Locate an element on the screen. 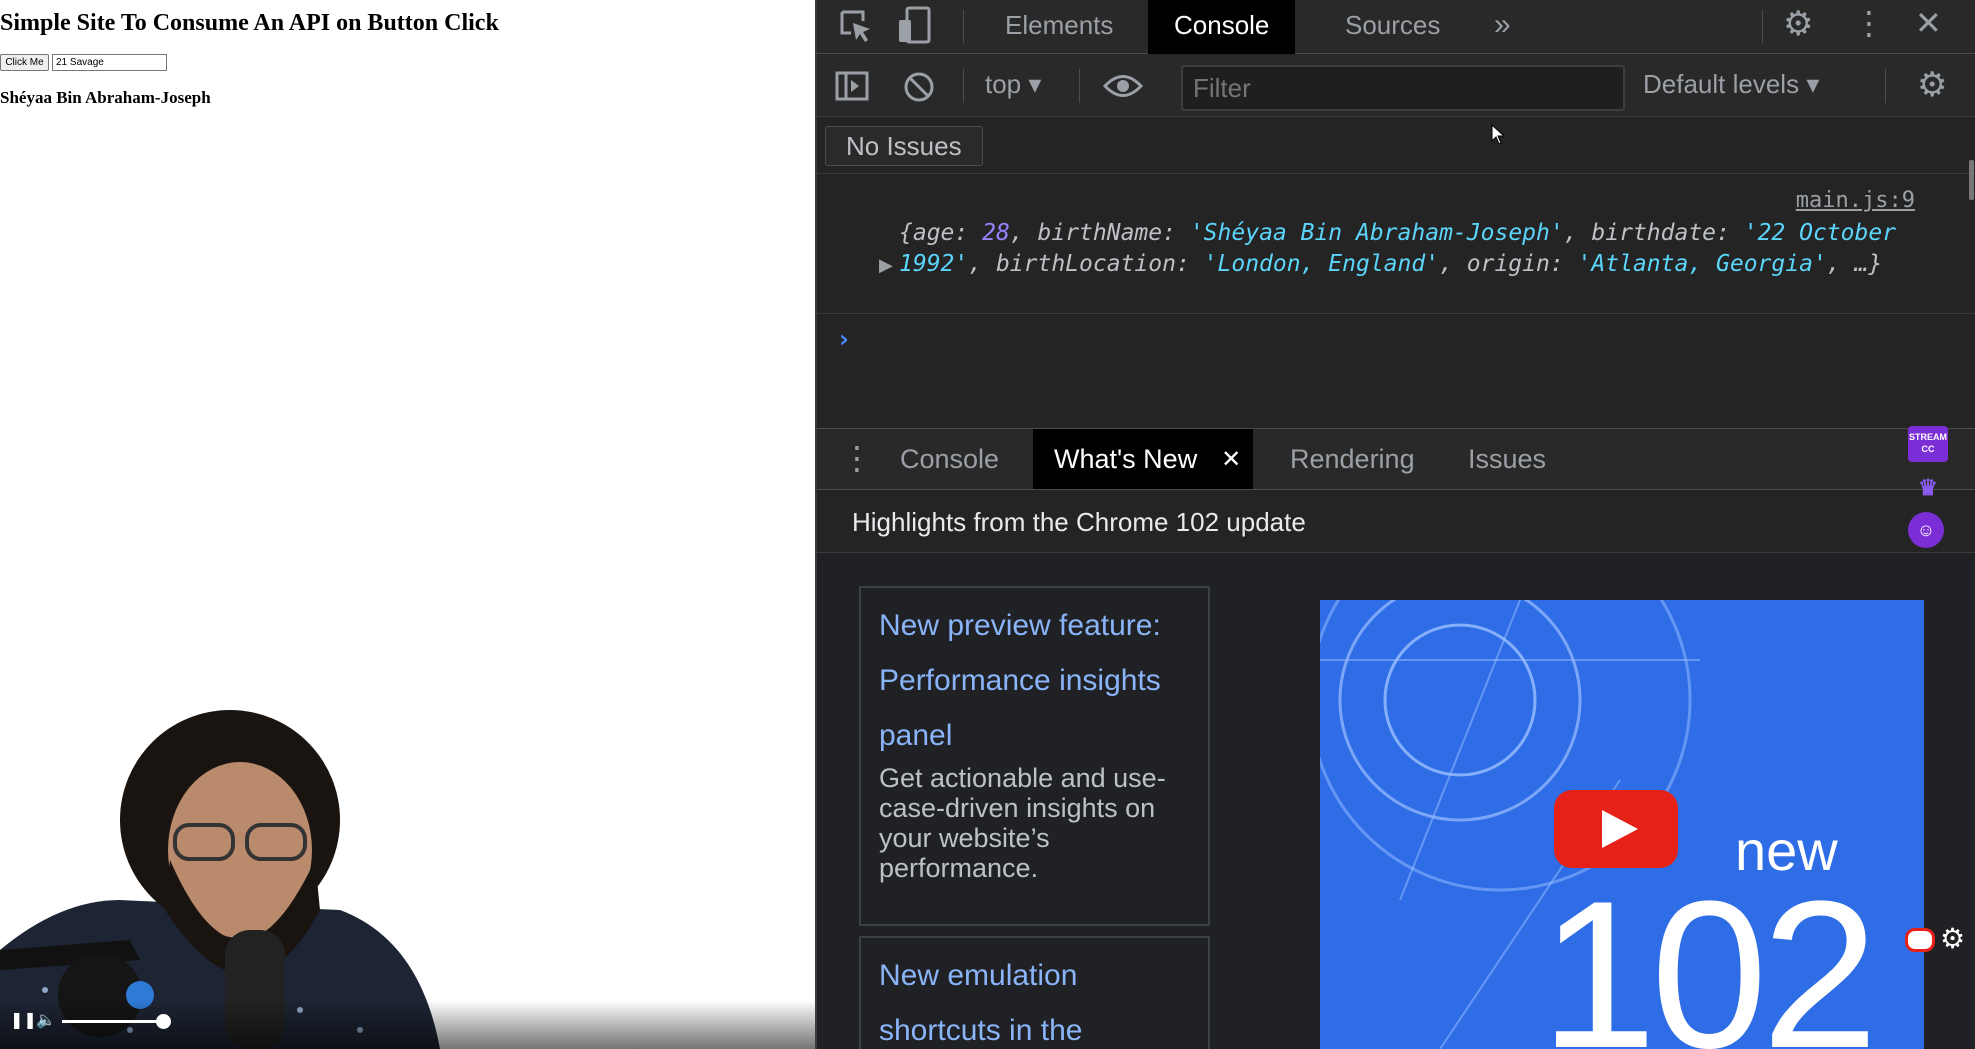 The width and height of the screenshot is (1975, 1049). webcam-presenter is located at coordinates (220, 879).